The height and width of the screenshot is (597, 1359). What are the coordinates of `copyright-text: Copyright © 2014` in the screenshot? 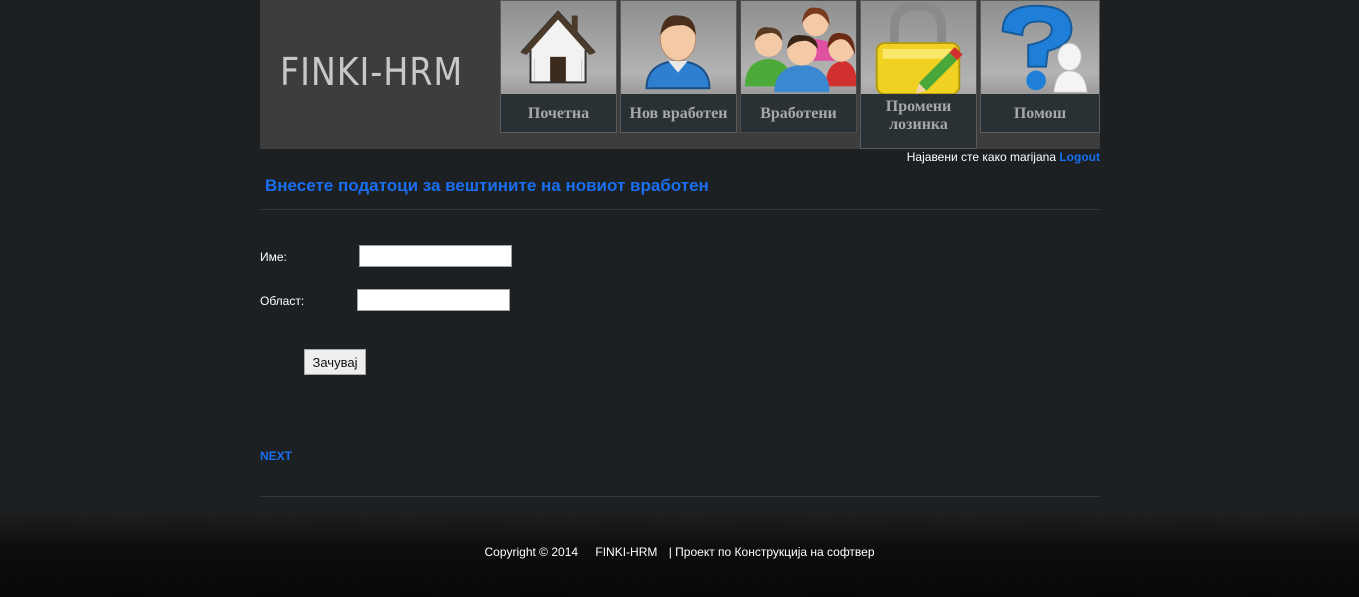 It's located at (531, 552).